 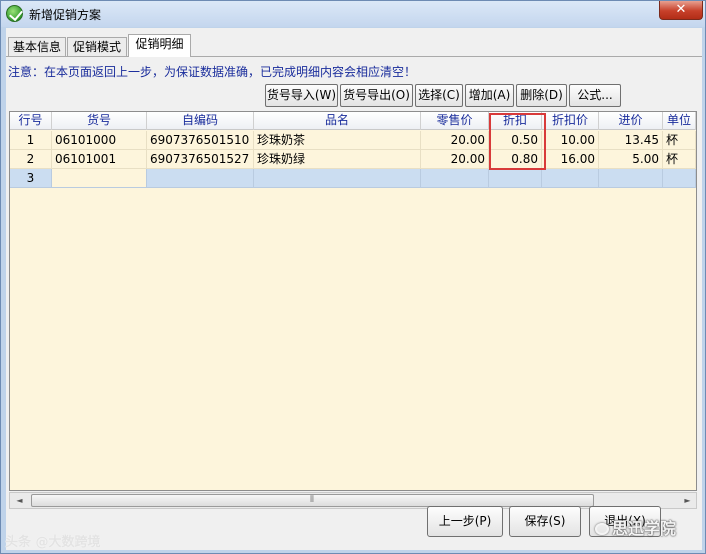 What do you see at coordinates (200, 159) in the screenshot?
I see `cell-self-code: 6907376501527` at bounding box center [200, 159].